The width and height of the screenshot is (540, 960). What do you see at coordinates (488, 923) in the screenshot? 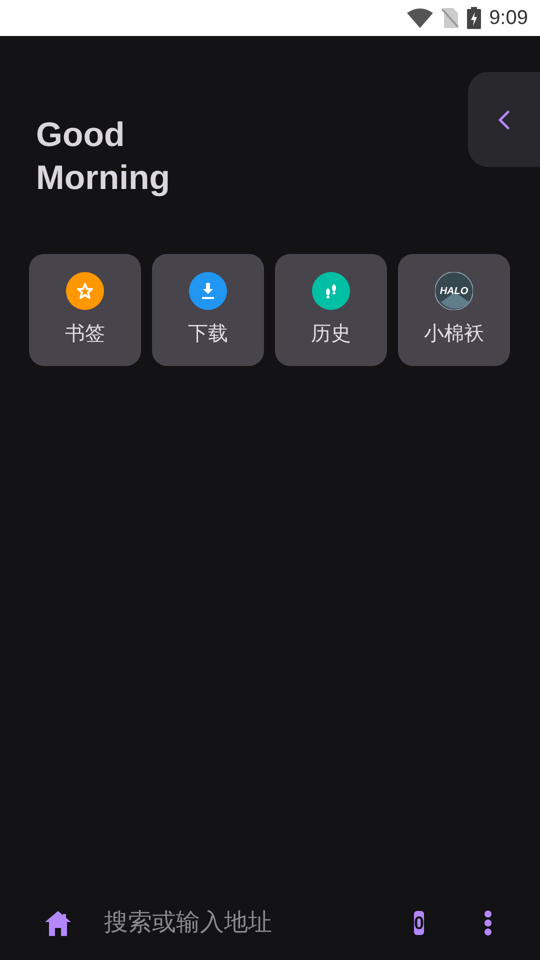
I see `menu-button` at bounding box center [488, 923].